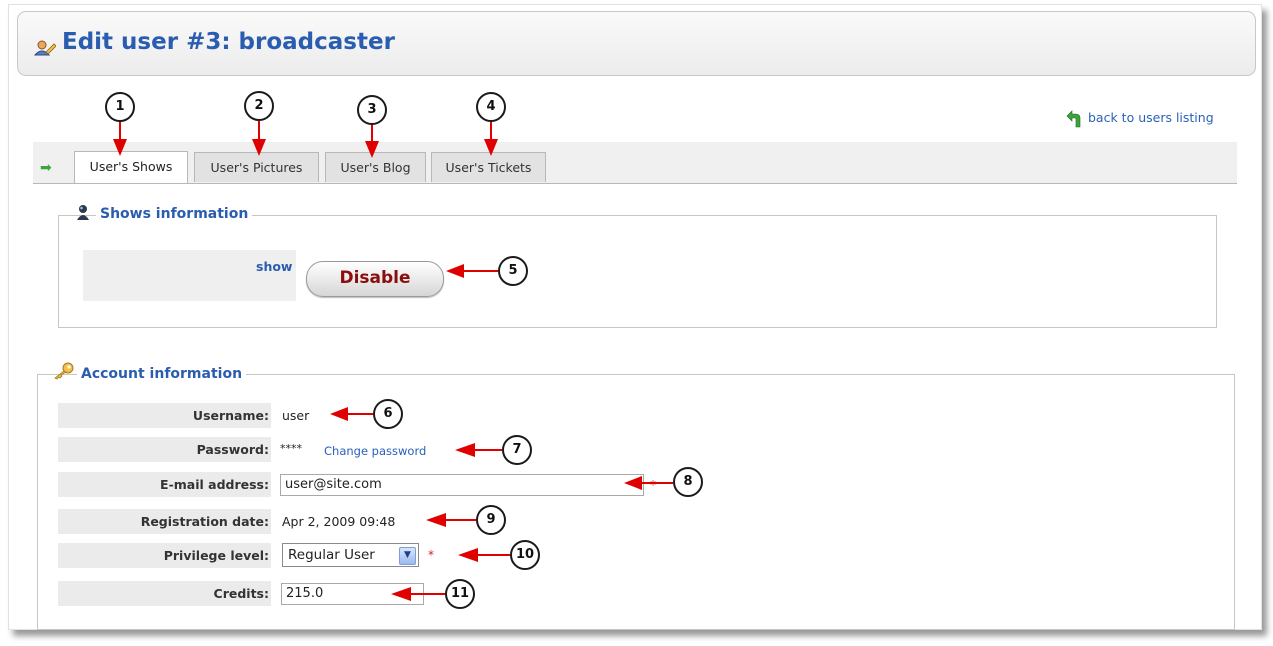 Image resolution: width=1273 pixels, height=646 pixels. What do you see at coordinates (174, 214) in the screenshot?
I see `shows-information-title: Shows information` at bounding box center [174, 214].